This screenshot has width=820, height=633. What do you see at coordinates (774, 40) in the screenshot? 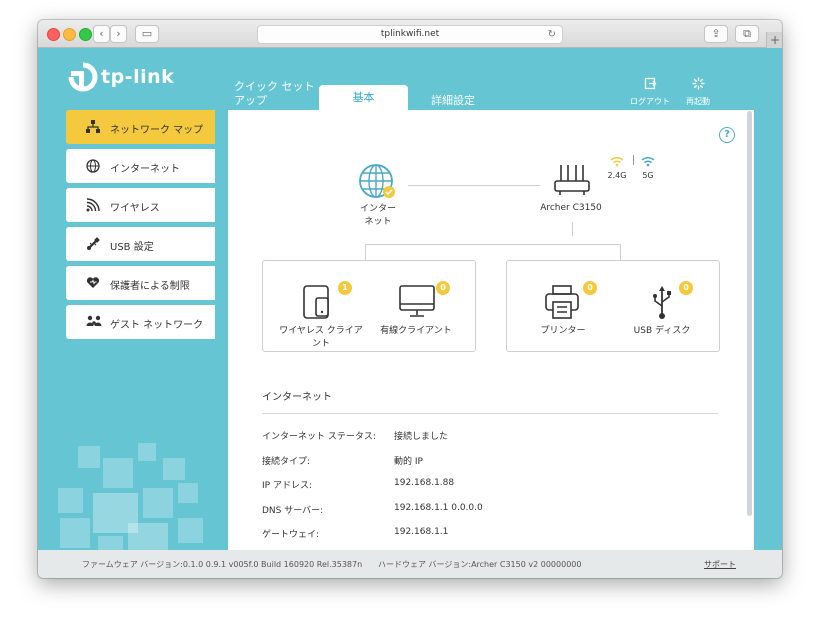
I see `new-tab-button: +` at bounding box center [774, 40].